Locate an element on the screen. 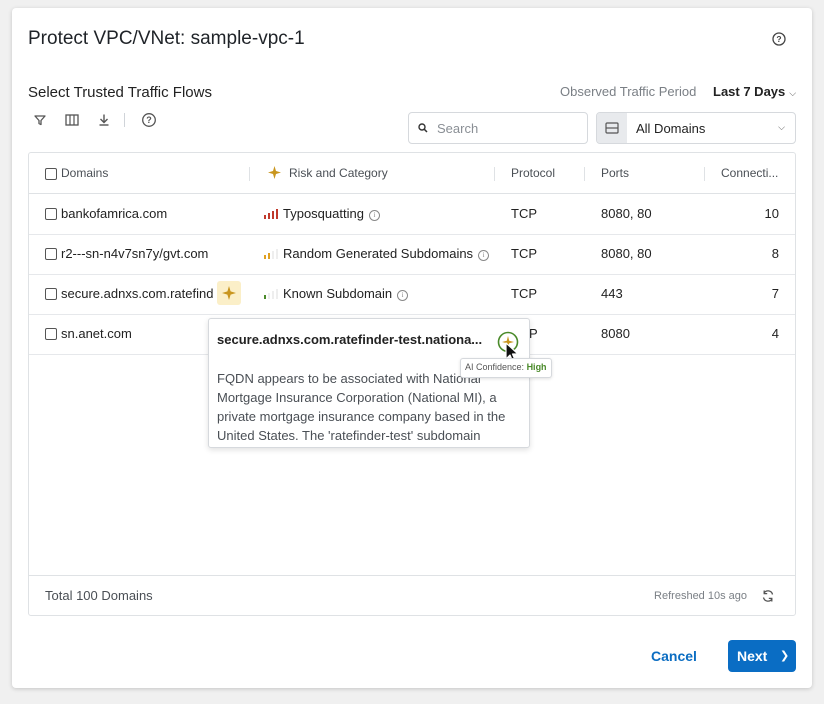 Image resolution: width=824 pixels, height=704 pixels. period-dropdown: Last 7 Days ⌵ is located at coordinates (754, 91).